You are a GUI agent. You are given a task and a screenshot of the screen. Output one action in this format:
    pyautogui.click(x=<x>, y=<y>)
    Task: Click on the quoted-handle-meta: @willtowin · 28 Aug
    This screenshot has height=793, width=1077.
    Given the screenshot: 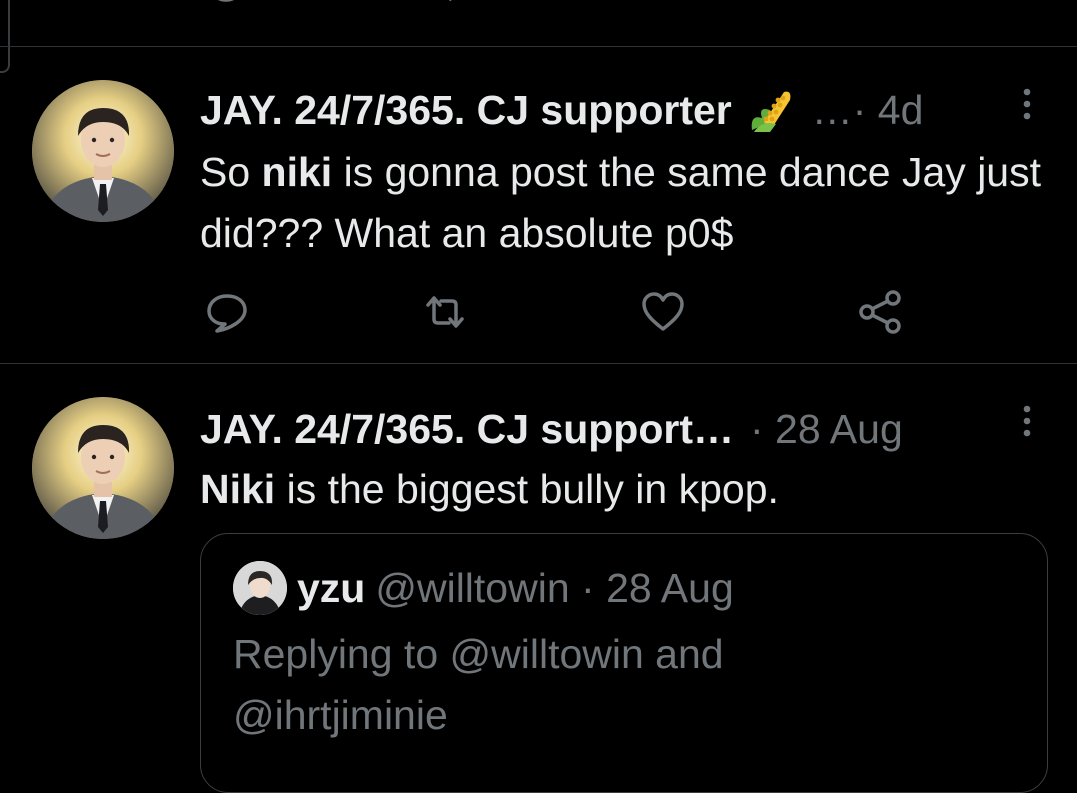 What is the action you would take?
    pyautogui.click(x=554, y=588)
    